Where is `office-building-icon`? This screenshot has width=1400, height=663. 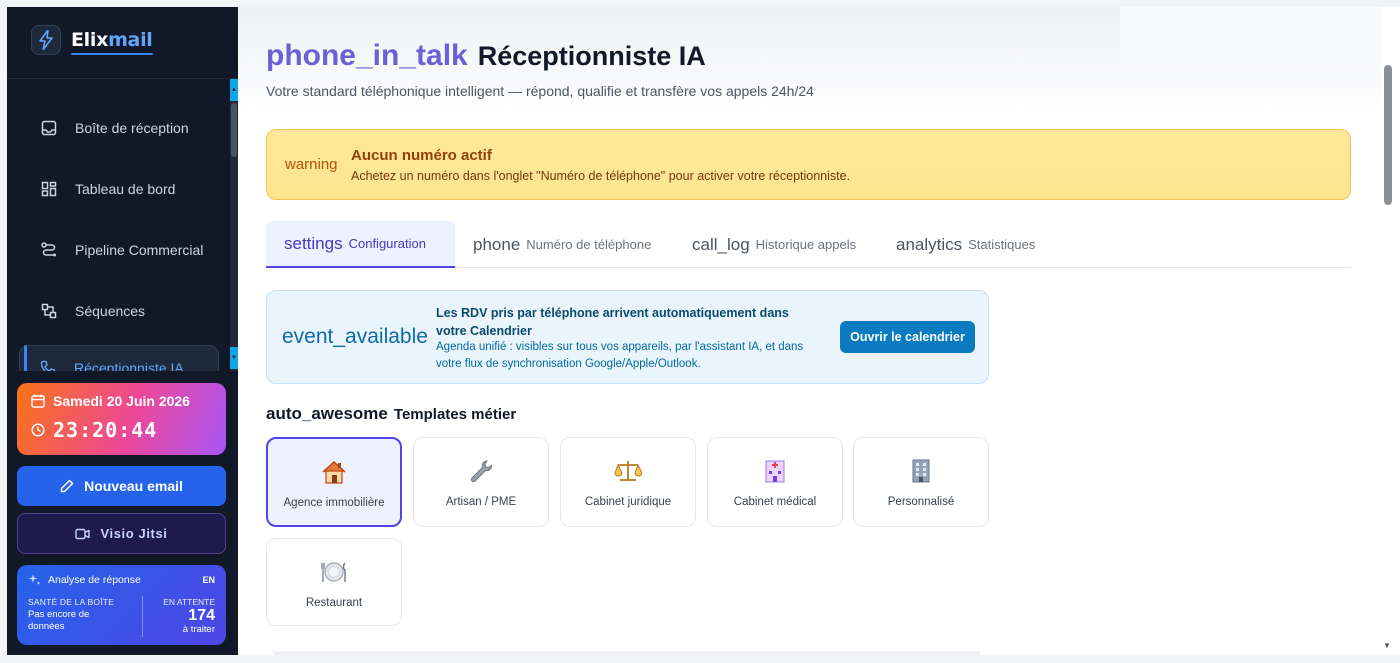
office-building-icon is located at coordinates (921, 471).